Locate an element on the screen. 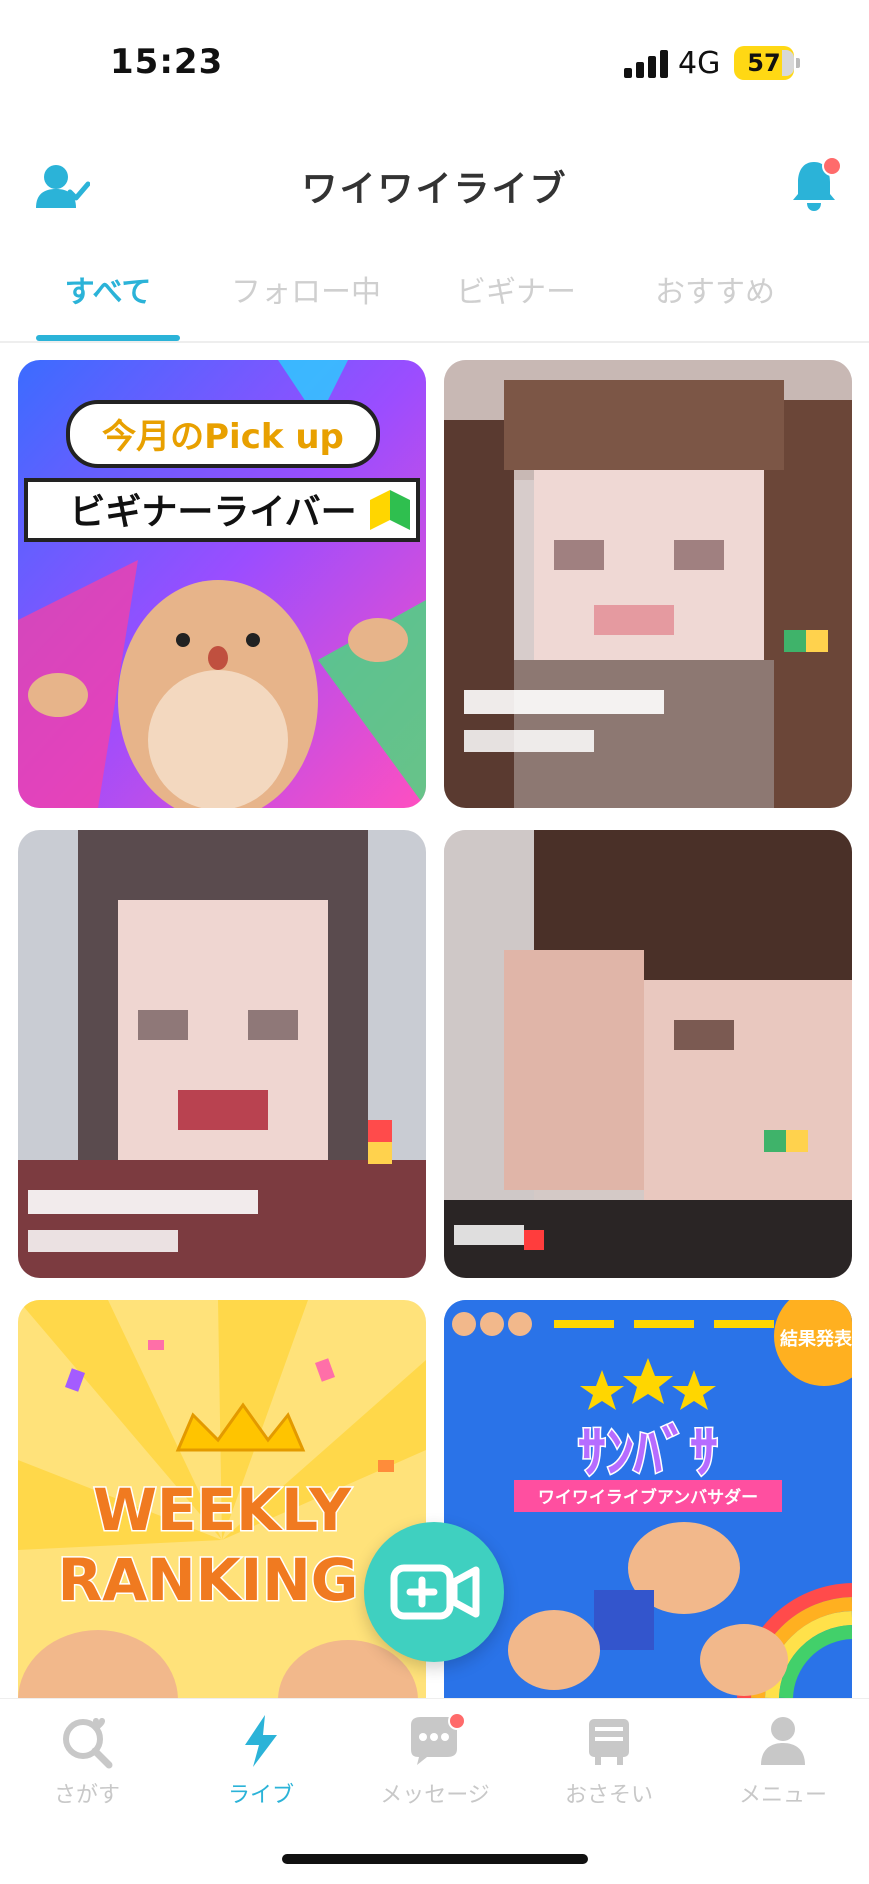 Image resolution: width=869 pixels, height=1884 pixels. result-badge: 結果発表 is located at coordinates (816, 1339).